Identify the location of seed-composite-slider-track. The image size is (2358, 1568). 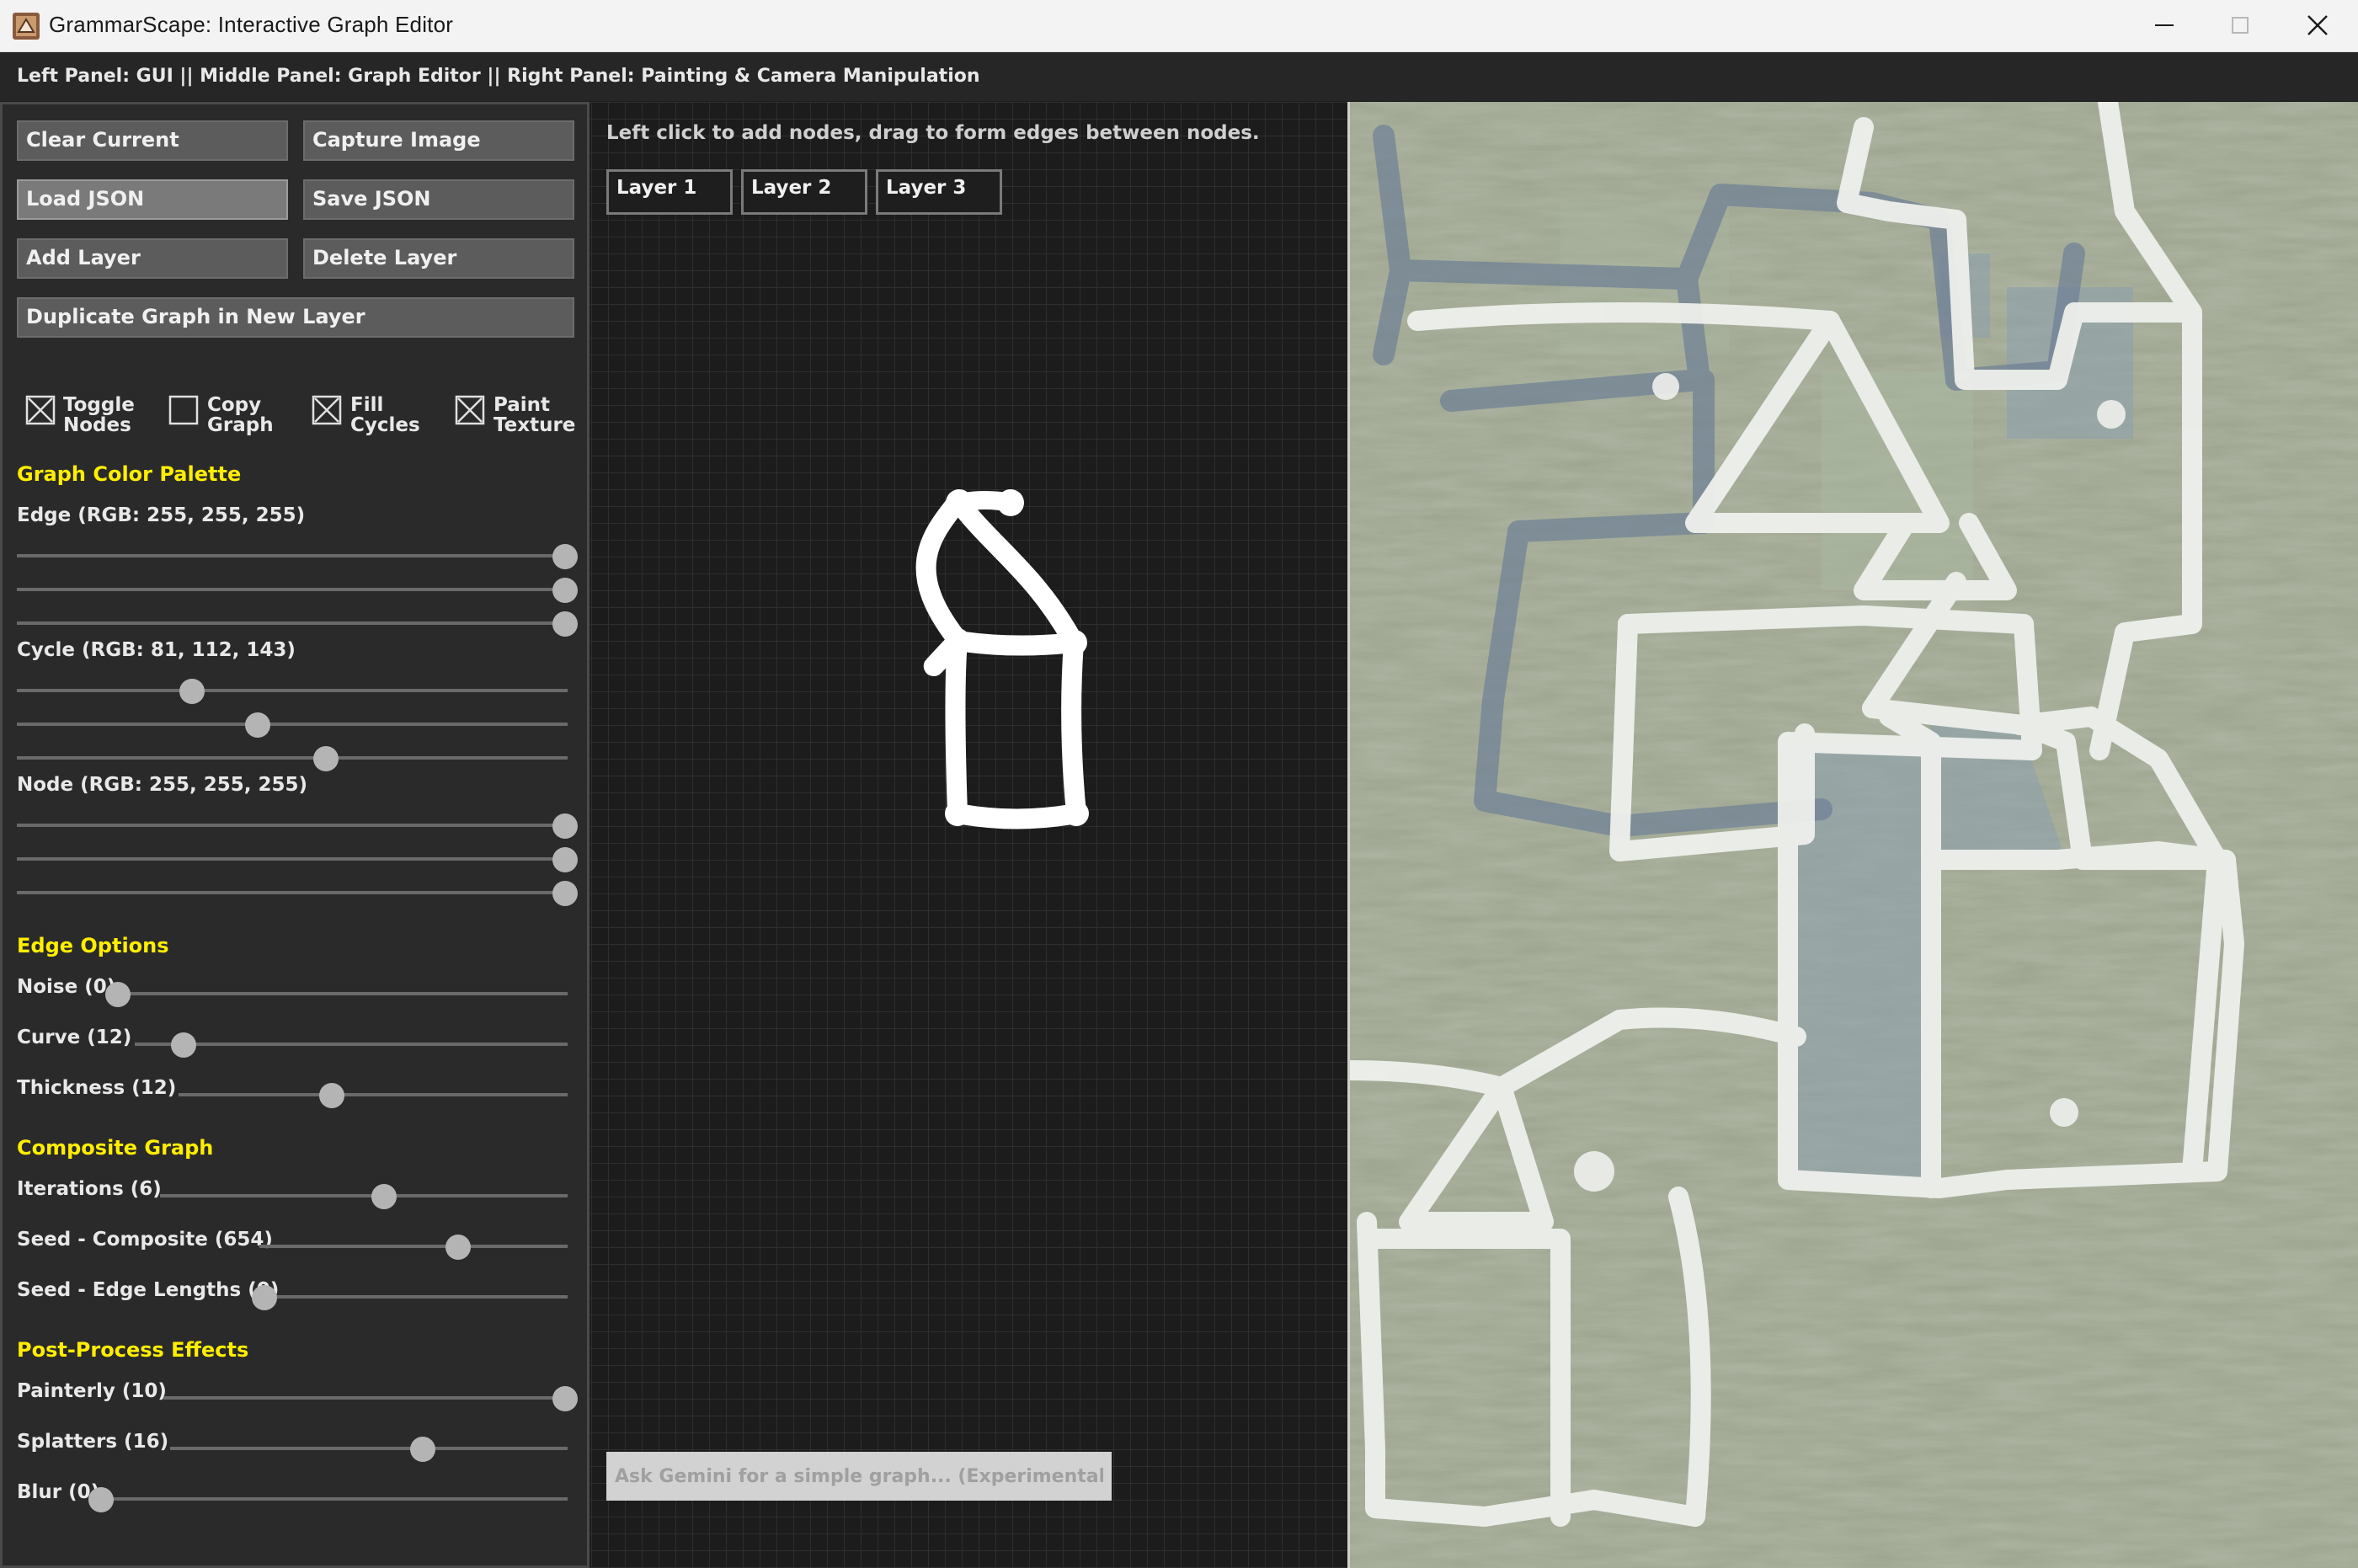
(413, 1246).